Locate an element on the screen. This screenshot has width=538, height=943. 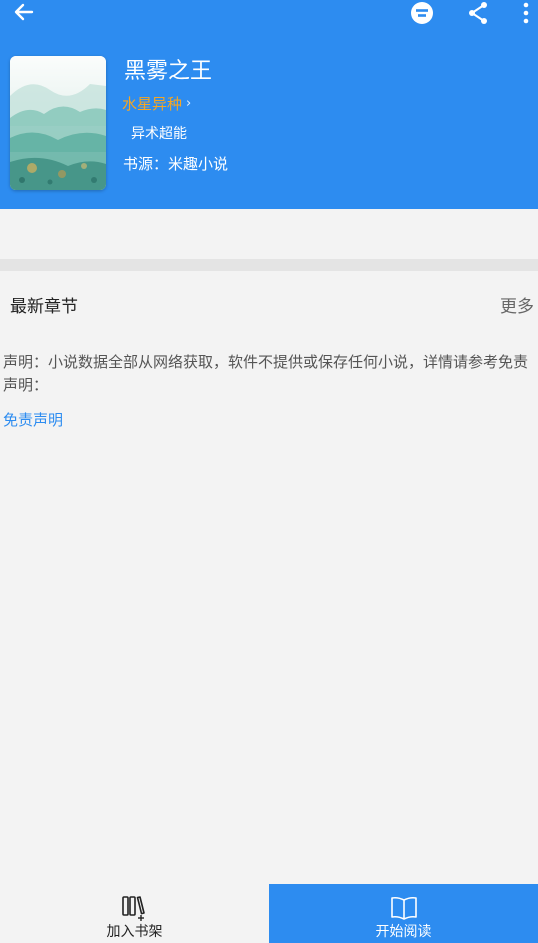
arrow-left-icon is located at coordinates (24, 14).